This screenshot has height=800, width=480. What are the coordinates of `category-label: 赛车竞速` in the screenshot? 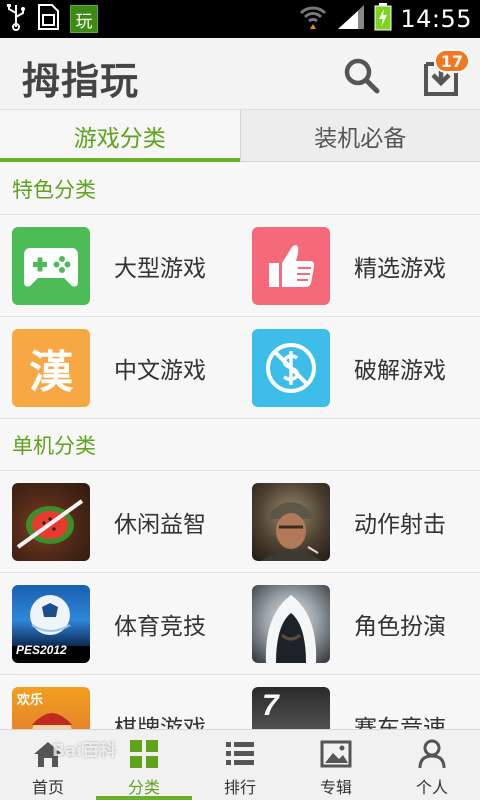 It's located at (400, 722).